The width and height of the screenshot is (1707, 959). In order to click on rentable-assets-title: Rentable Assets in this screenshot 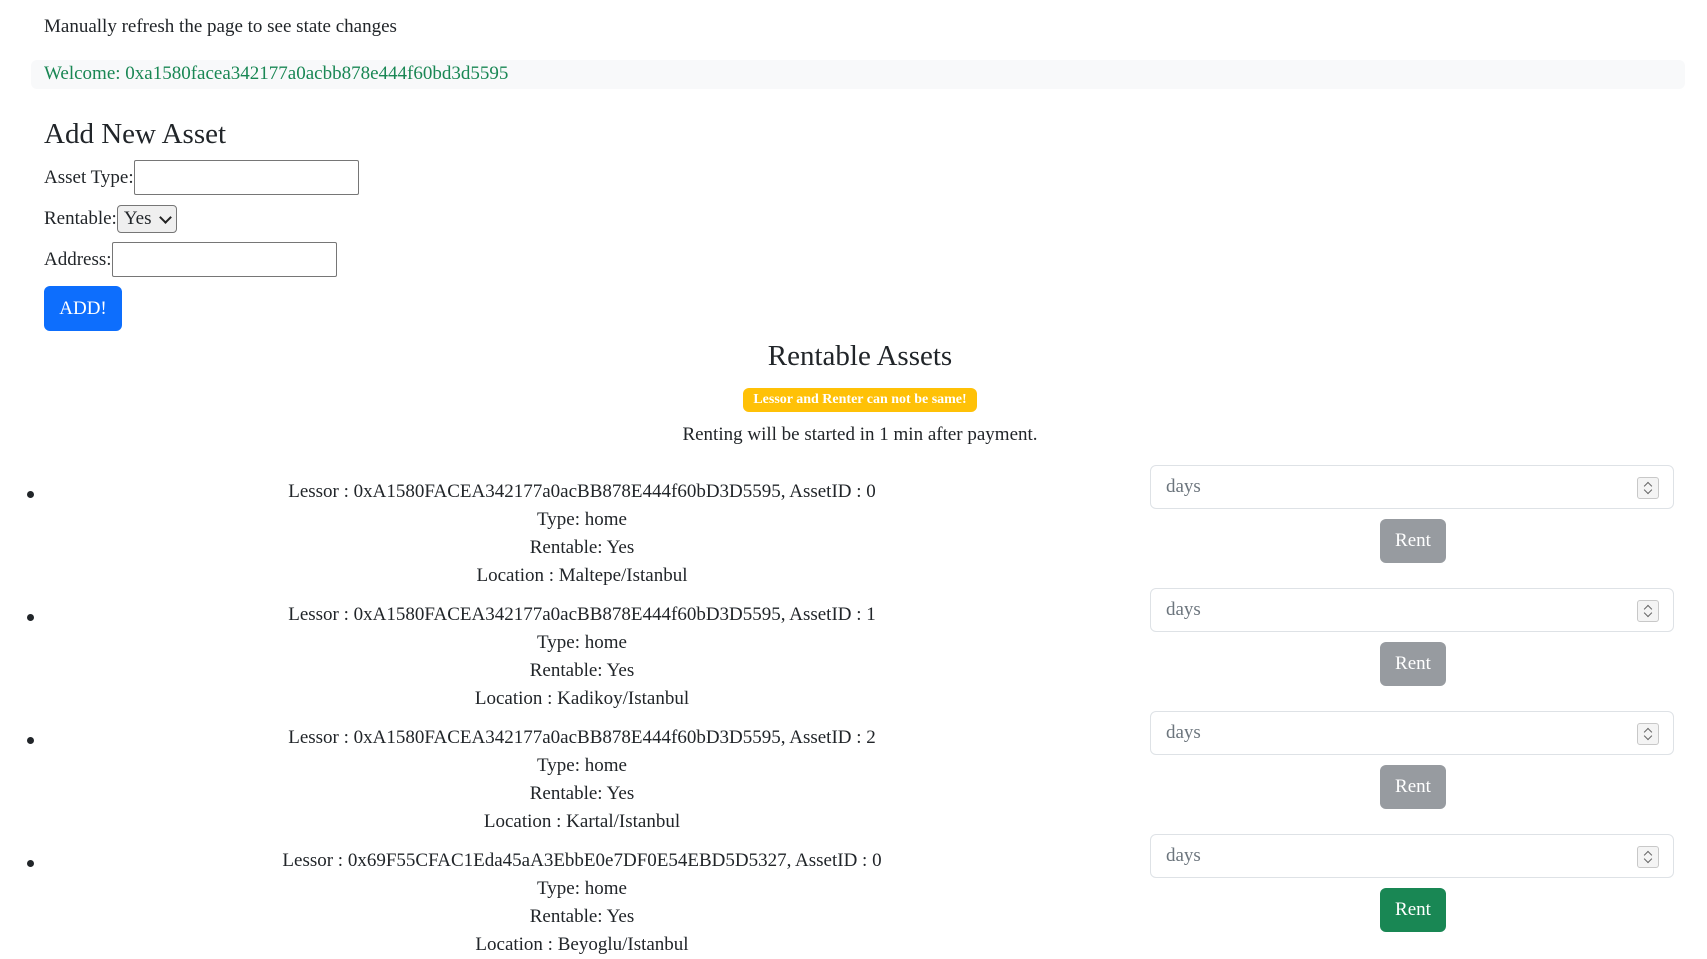, I will do `click(860, 356)`.